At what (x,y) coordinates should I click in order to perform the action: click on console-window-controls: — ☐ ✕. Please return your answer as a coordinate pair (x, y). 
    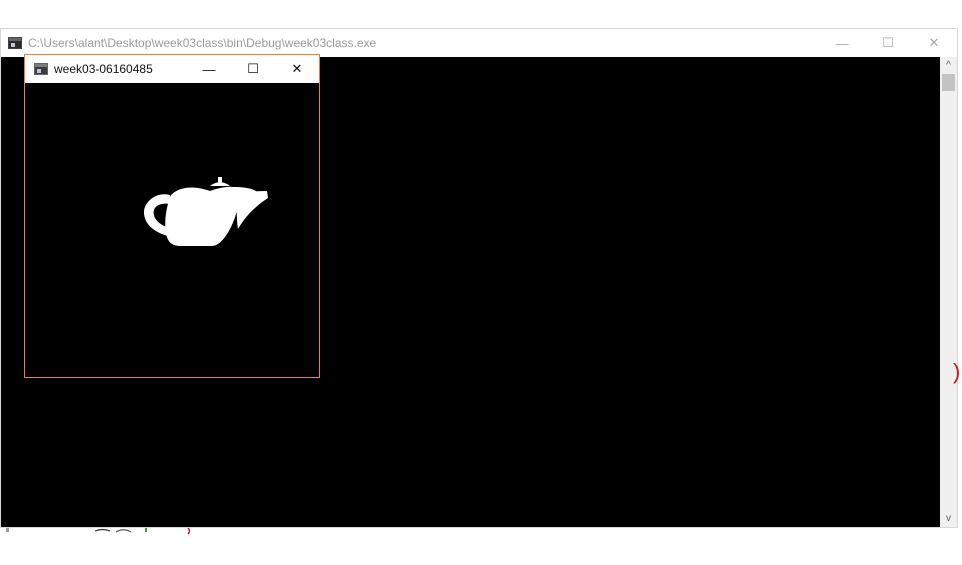
    Looking at the image, I should click on (888, 43).